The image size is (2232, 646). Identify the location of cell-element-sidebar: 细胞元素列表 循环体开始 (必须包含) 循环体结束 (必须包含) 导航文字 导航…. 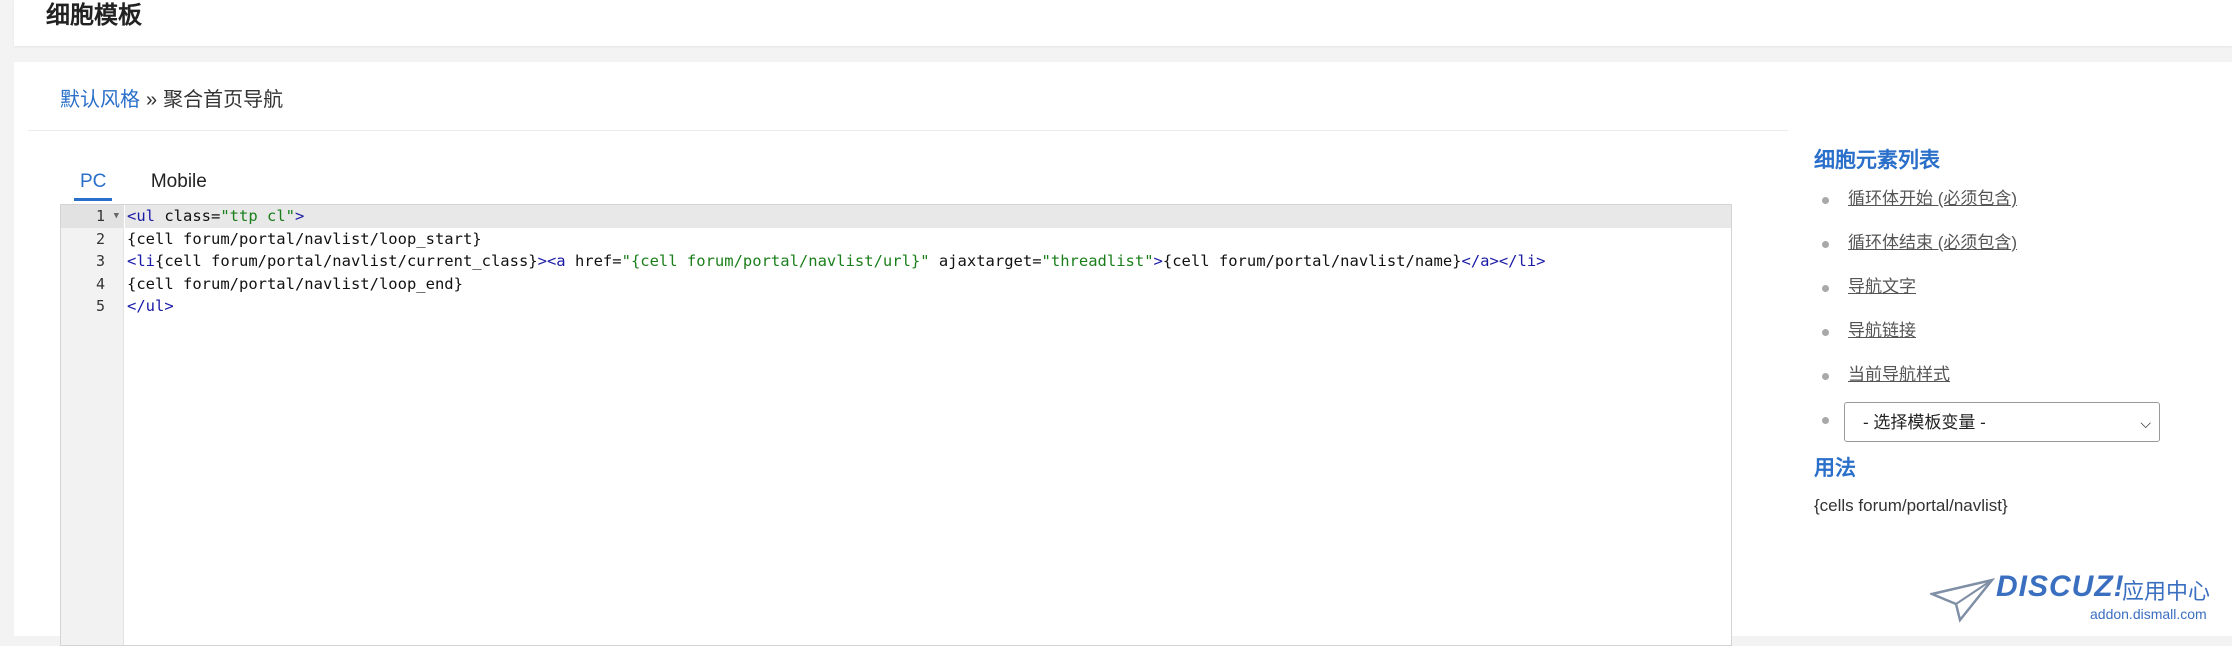
(2014, 333).